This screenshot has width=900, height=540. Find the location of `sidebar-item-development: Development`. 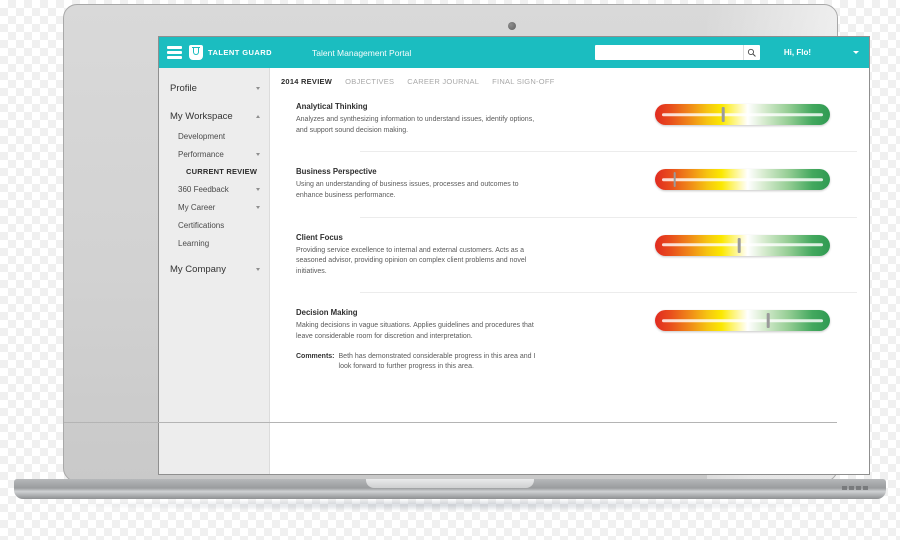

sidebar-item-development: Development is located at coordinates (214, 136).